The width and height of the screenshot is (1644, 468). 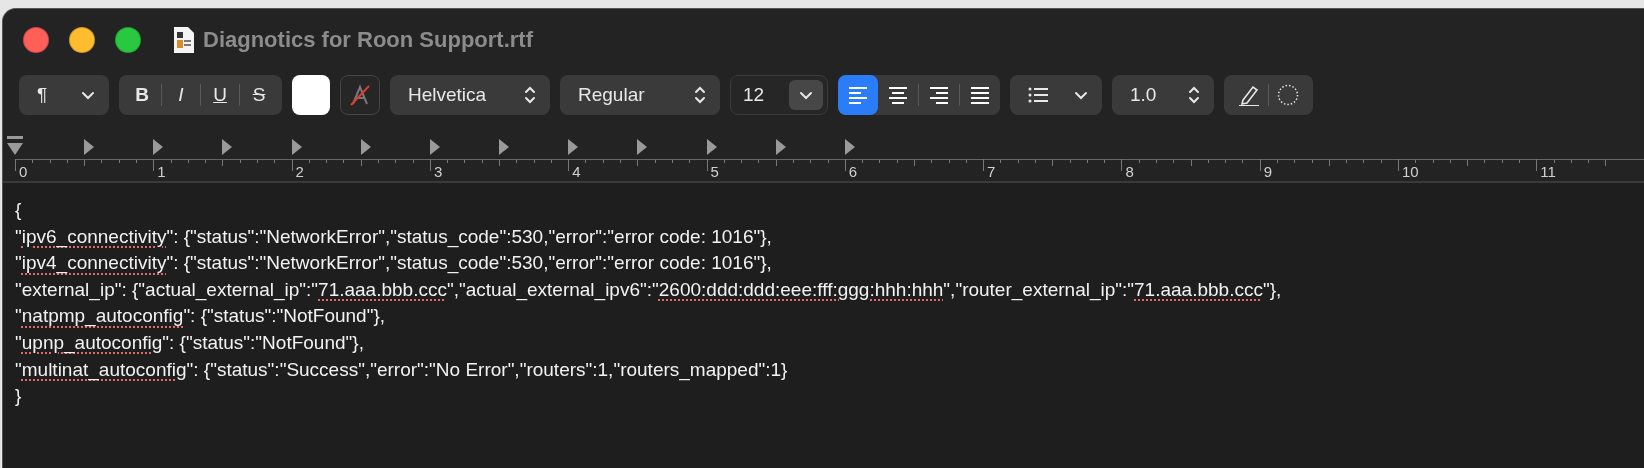 I want to click on align-right-icon, so click(x=939, y=95).